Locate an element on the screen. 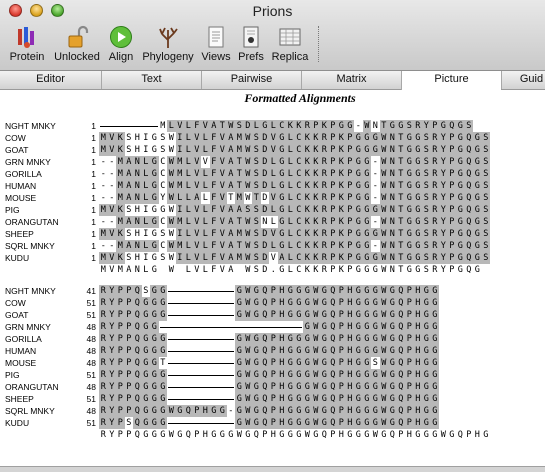 The image size is (545, 472). gap-line is located at coordinates (201, 315).